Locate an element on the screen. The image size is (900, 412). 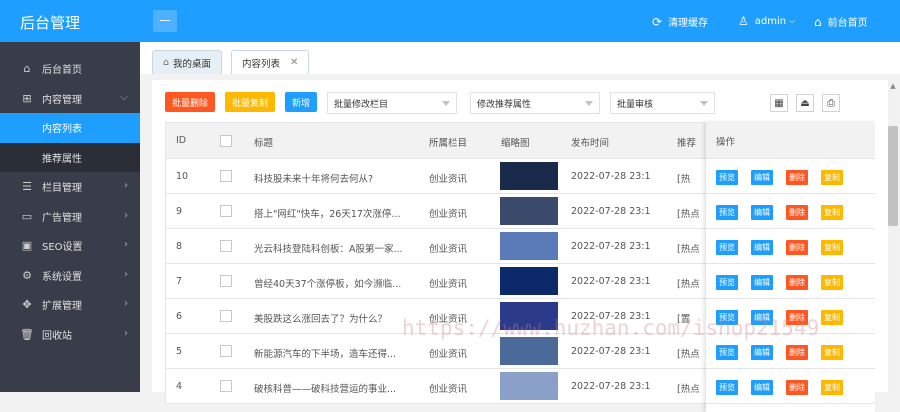
cell-recommend: [热 is located at coordinates (684, 179).